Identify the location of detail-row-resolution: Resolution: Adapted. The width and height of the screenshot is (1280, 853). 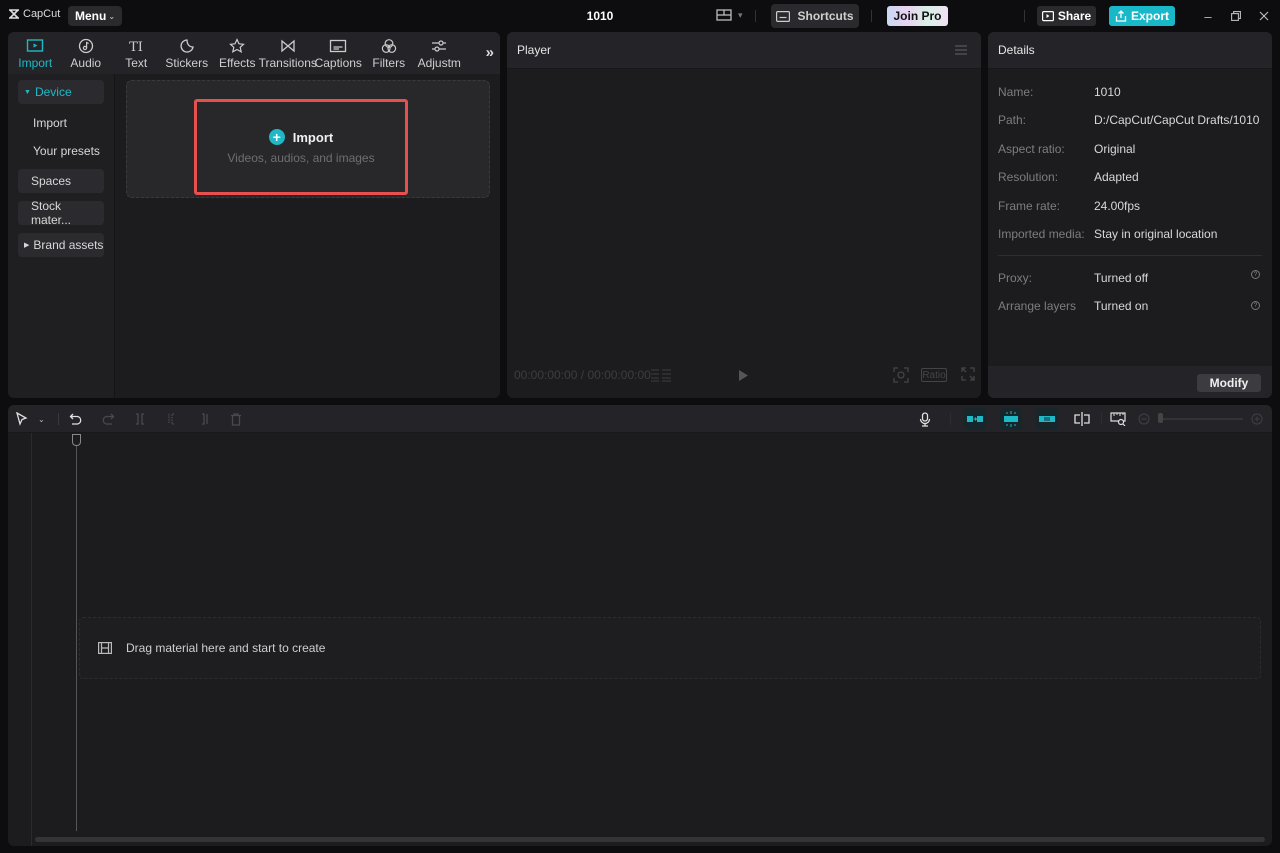
(1130, 177).